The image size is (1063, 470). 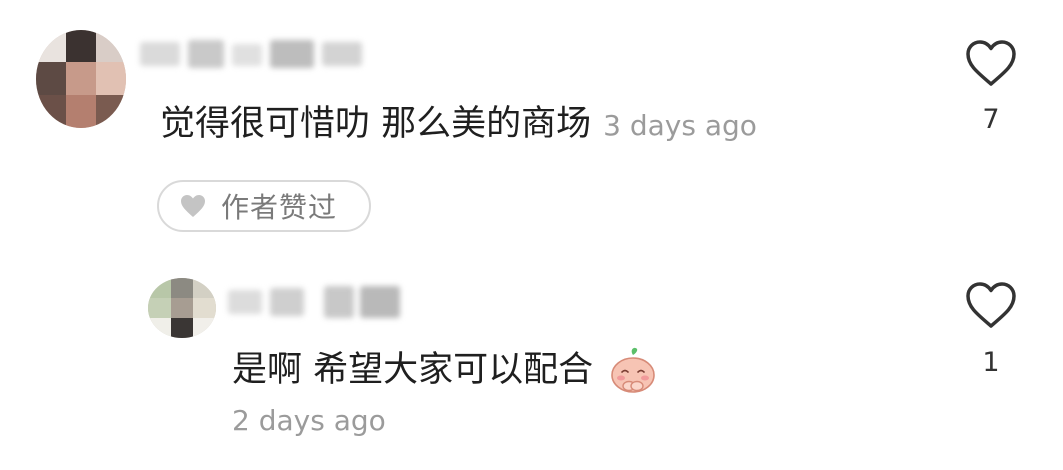 I want to click on comment-timestamp: 3 days ago, so click(x=680, y=125).